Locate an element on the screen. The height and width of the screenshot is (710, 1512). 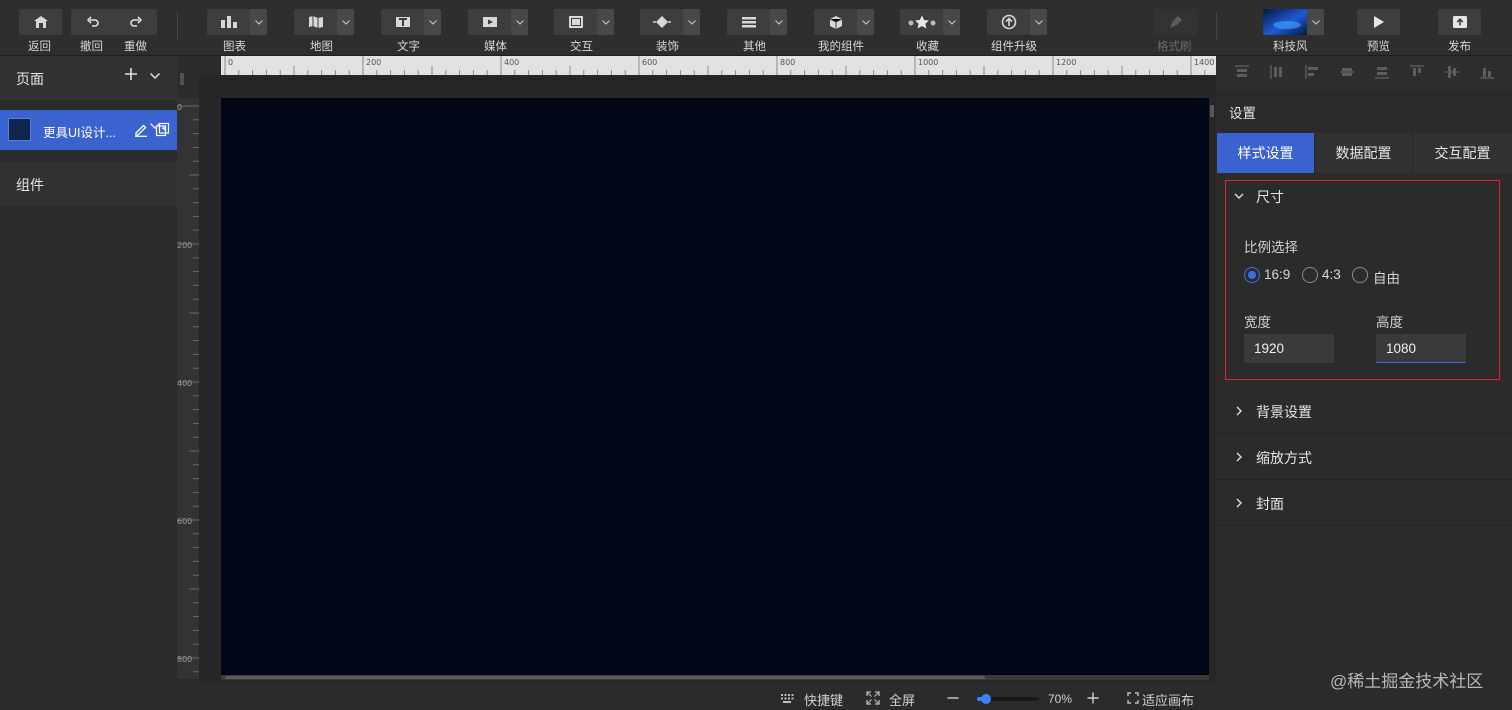
format-brush-button: 格式刷 is located at coordinates (1175, 31).